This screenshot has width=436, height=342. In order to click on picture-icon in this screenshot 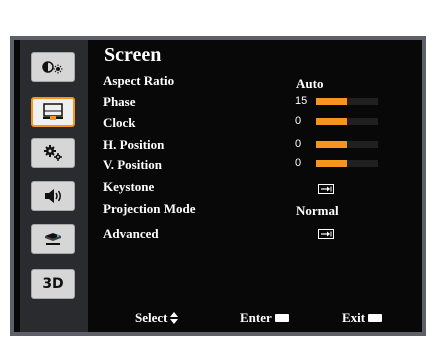, I will do `click(52, 67)`.